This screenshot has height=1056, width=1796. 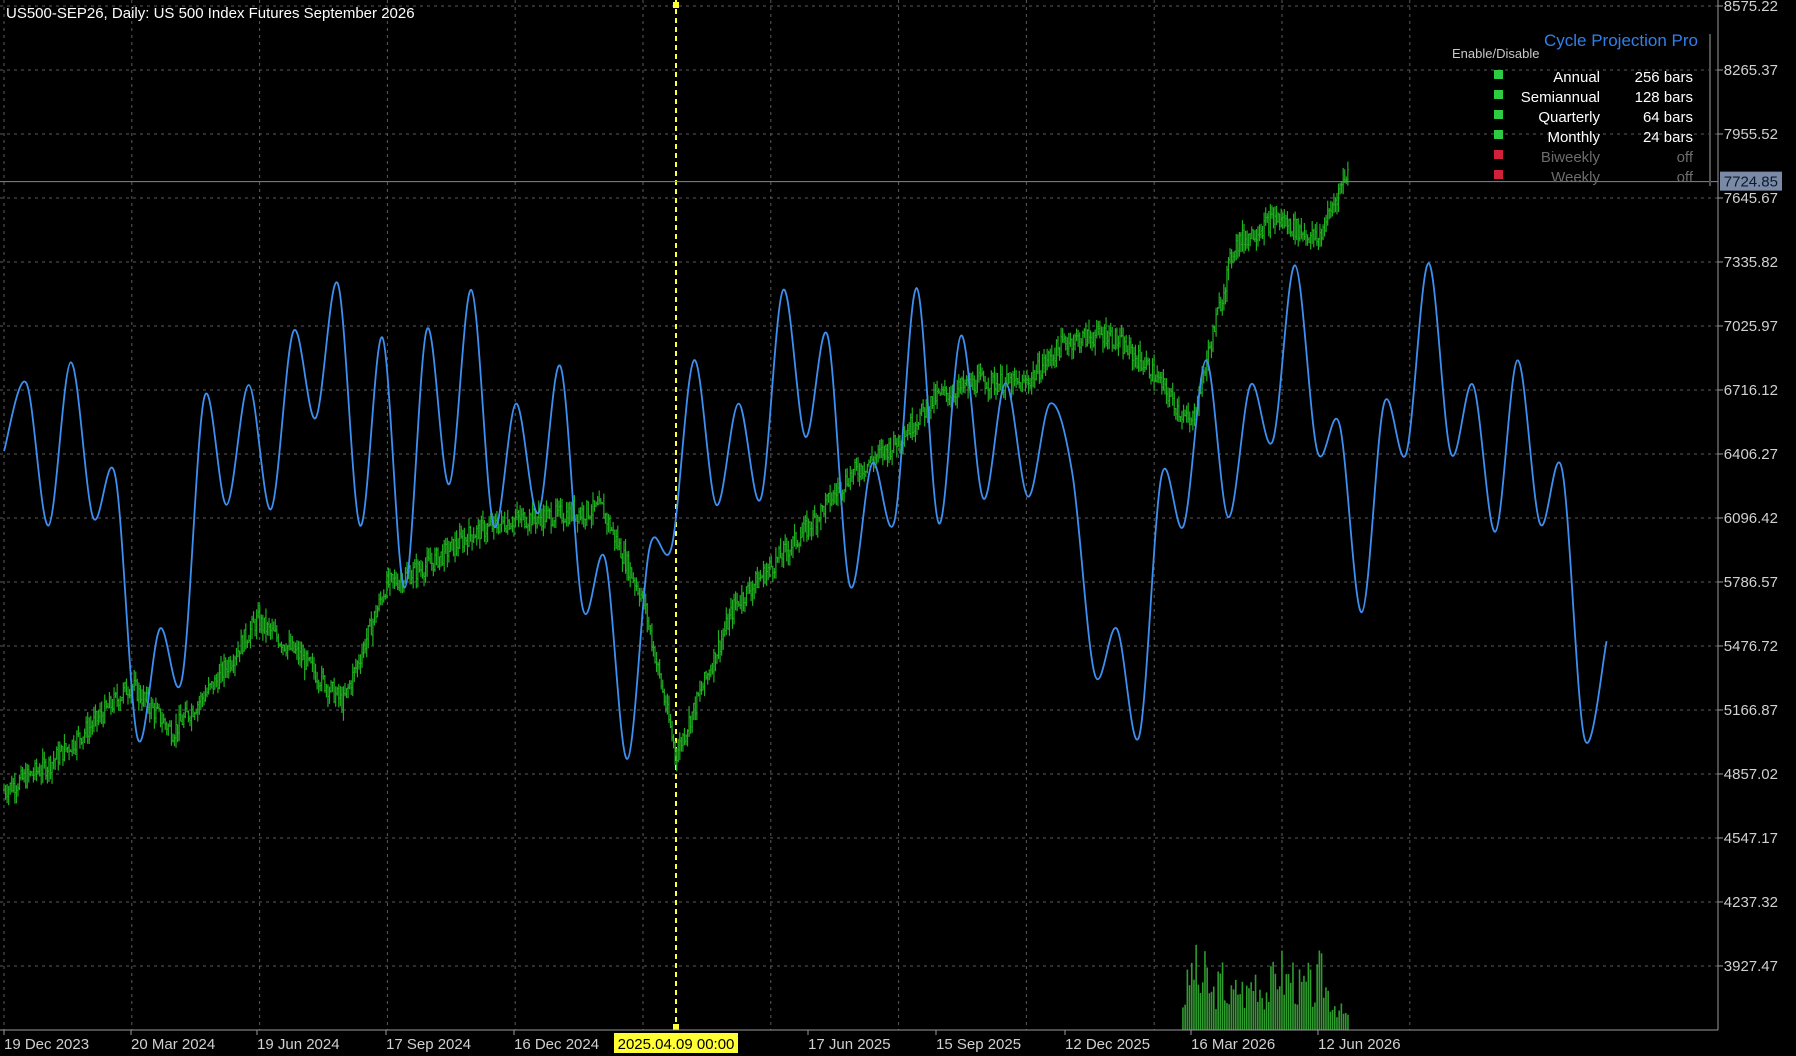 I want to click on cycle-name-quarterly: Quarterly, so click(x=1569, y=117).